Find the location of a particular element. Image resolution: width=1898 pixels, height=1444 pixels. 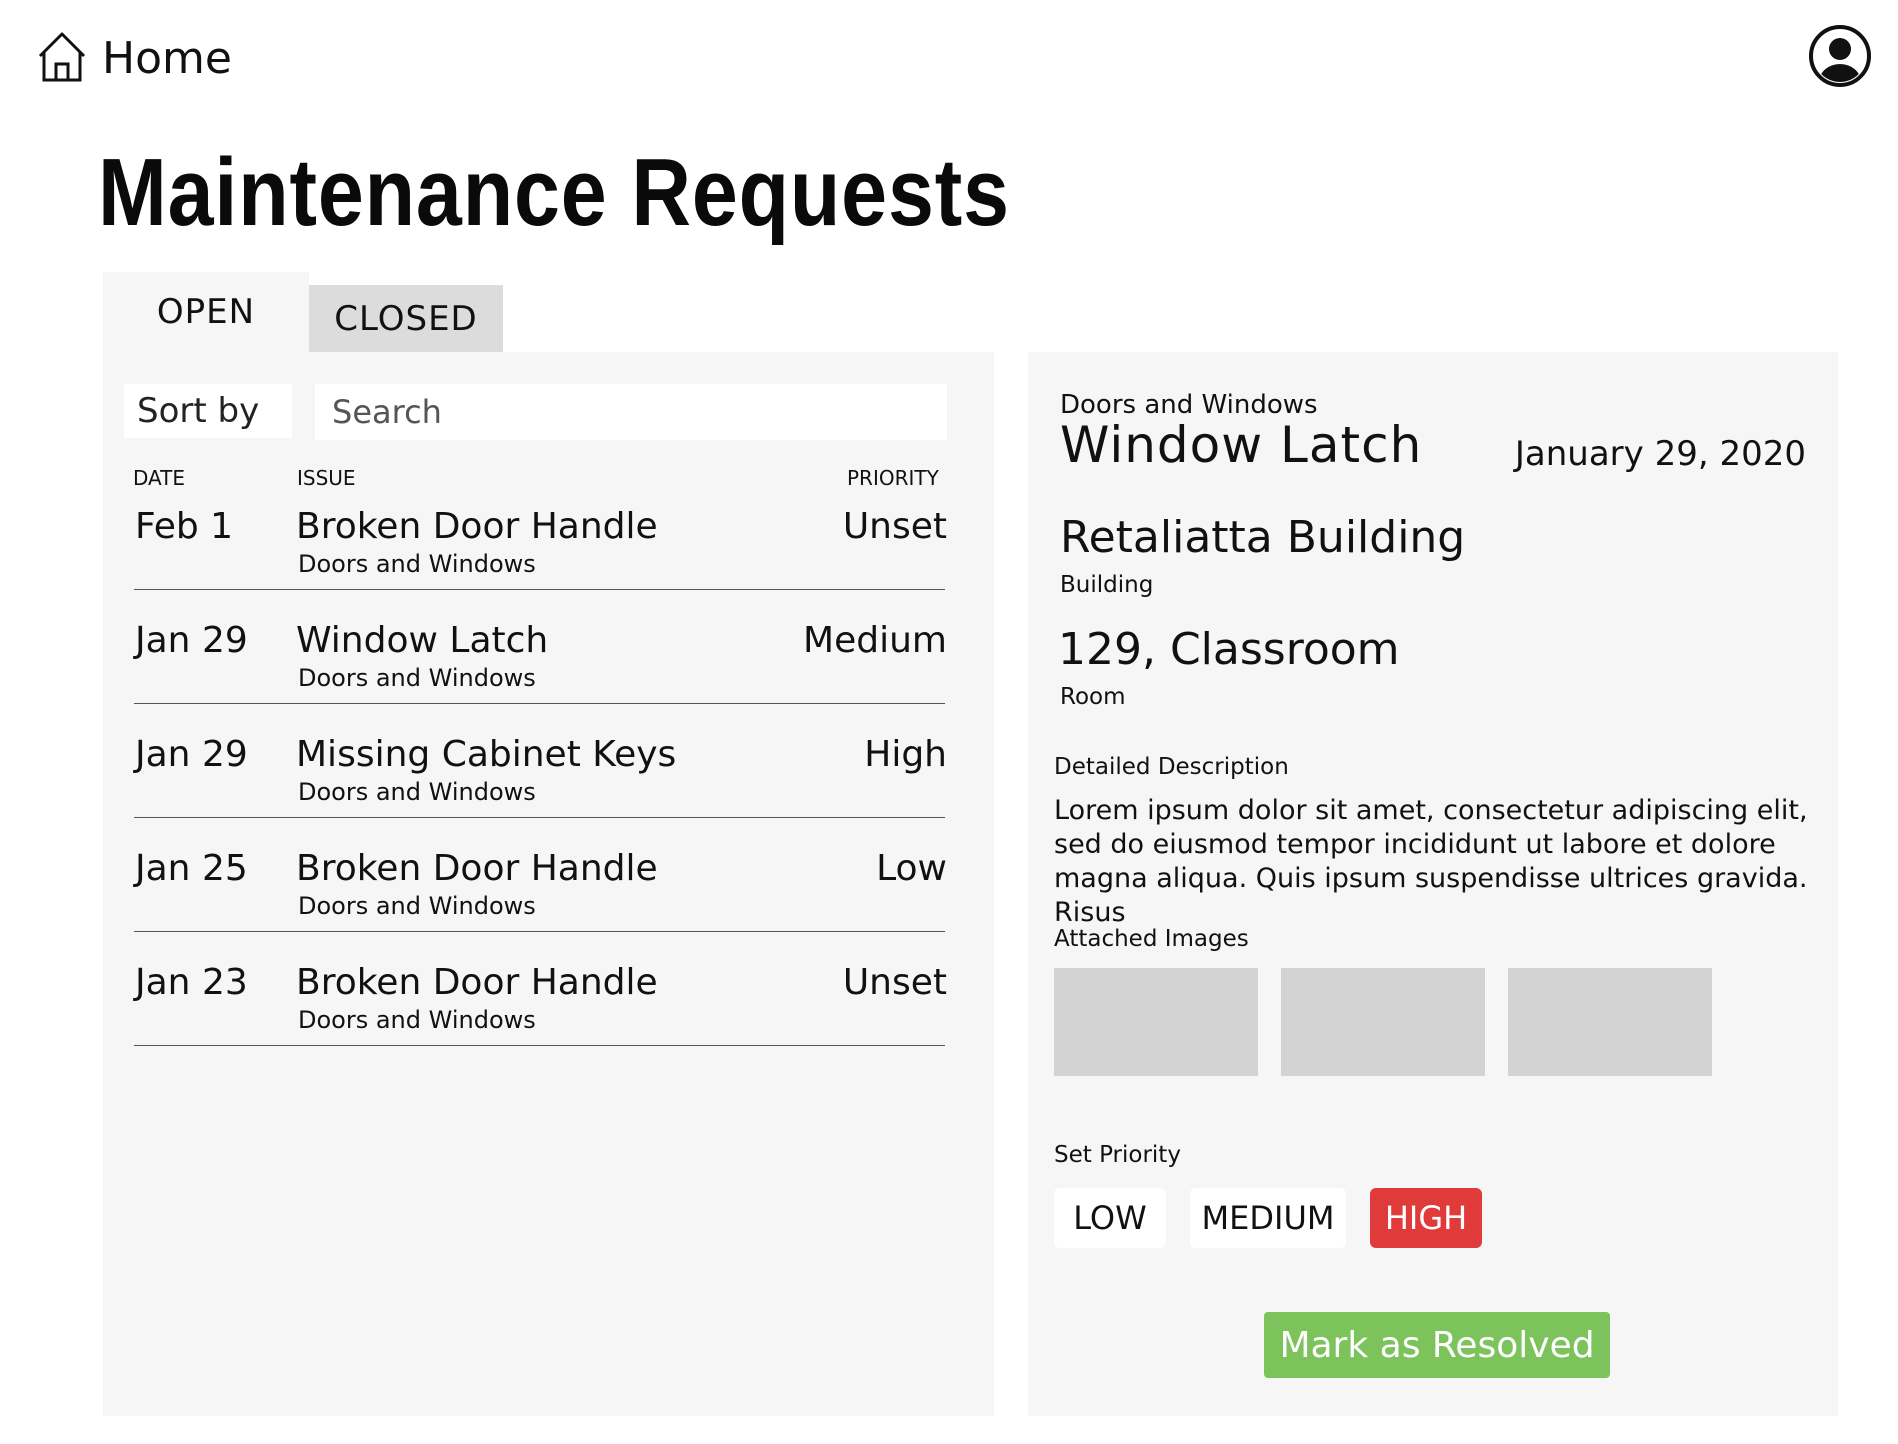

priority-high-button: HIGH is located at coordinates (1426, 1218).